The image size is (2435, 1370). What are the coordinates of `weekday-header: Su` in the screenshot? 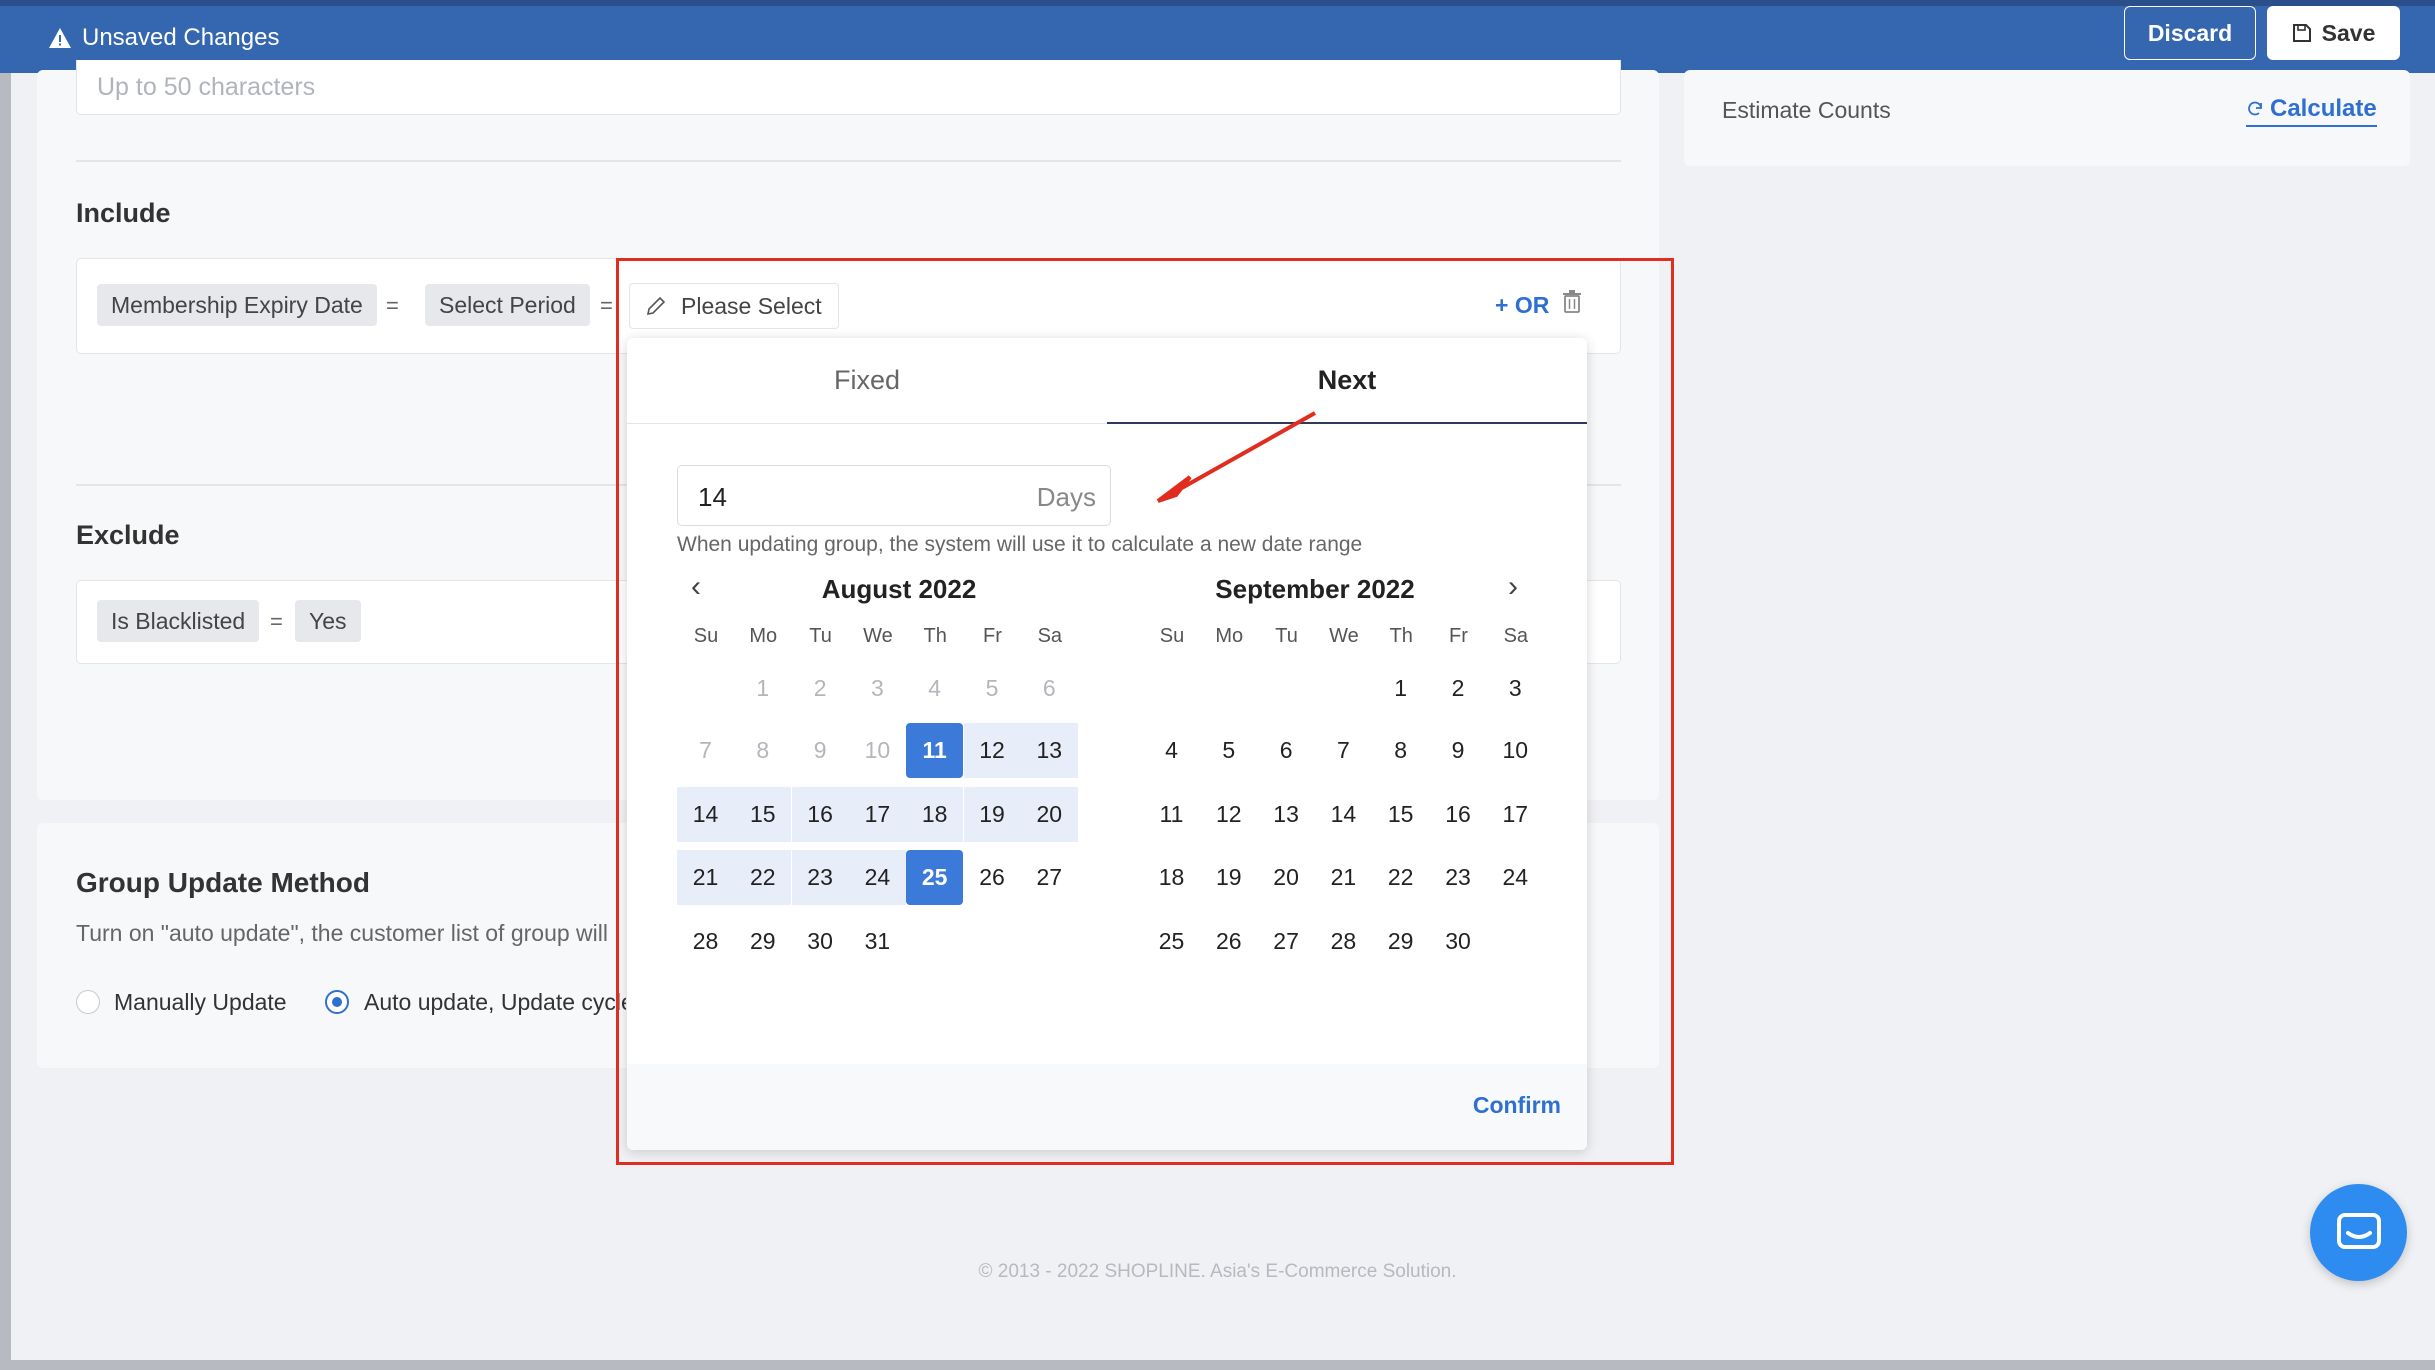 It's located at (706, 636).